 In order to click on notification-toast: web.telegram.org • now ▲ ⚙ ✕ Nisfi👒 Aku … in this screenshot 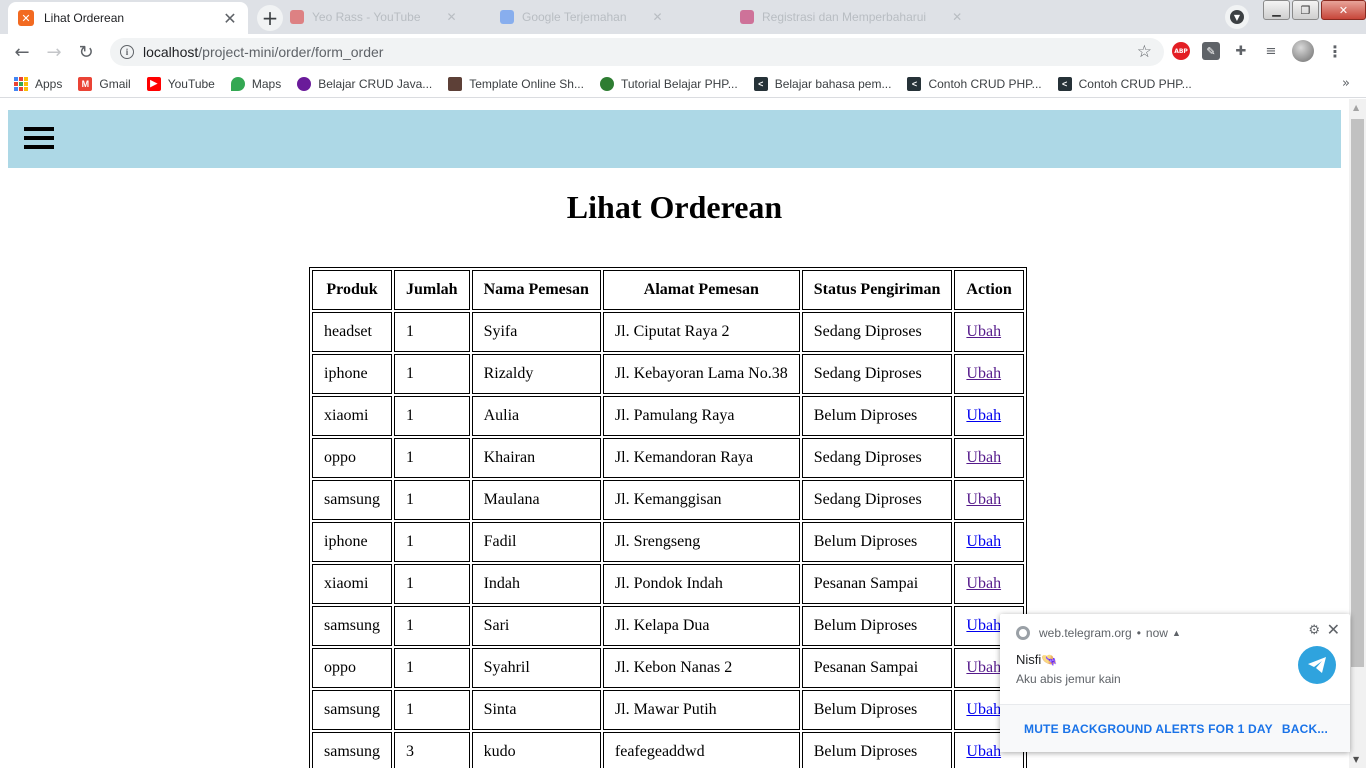, I will do `click(1175, 683)`.